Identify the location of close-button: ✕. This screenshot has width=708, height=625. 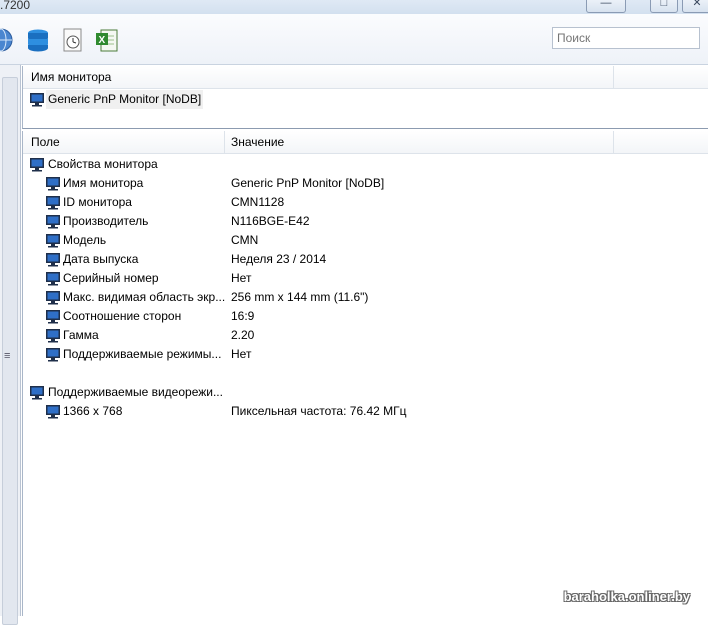
(695, 6).